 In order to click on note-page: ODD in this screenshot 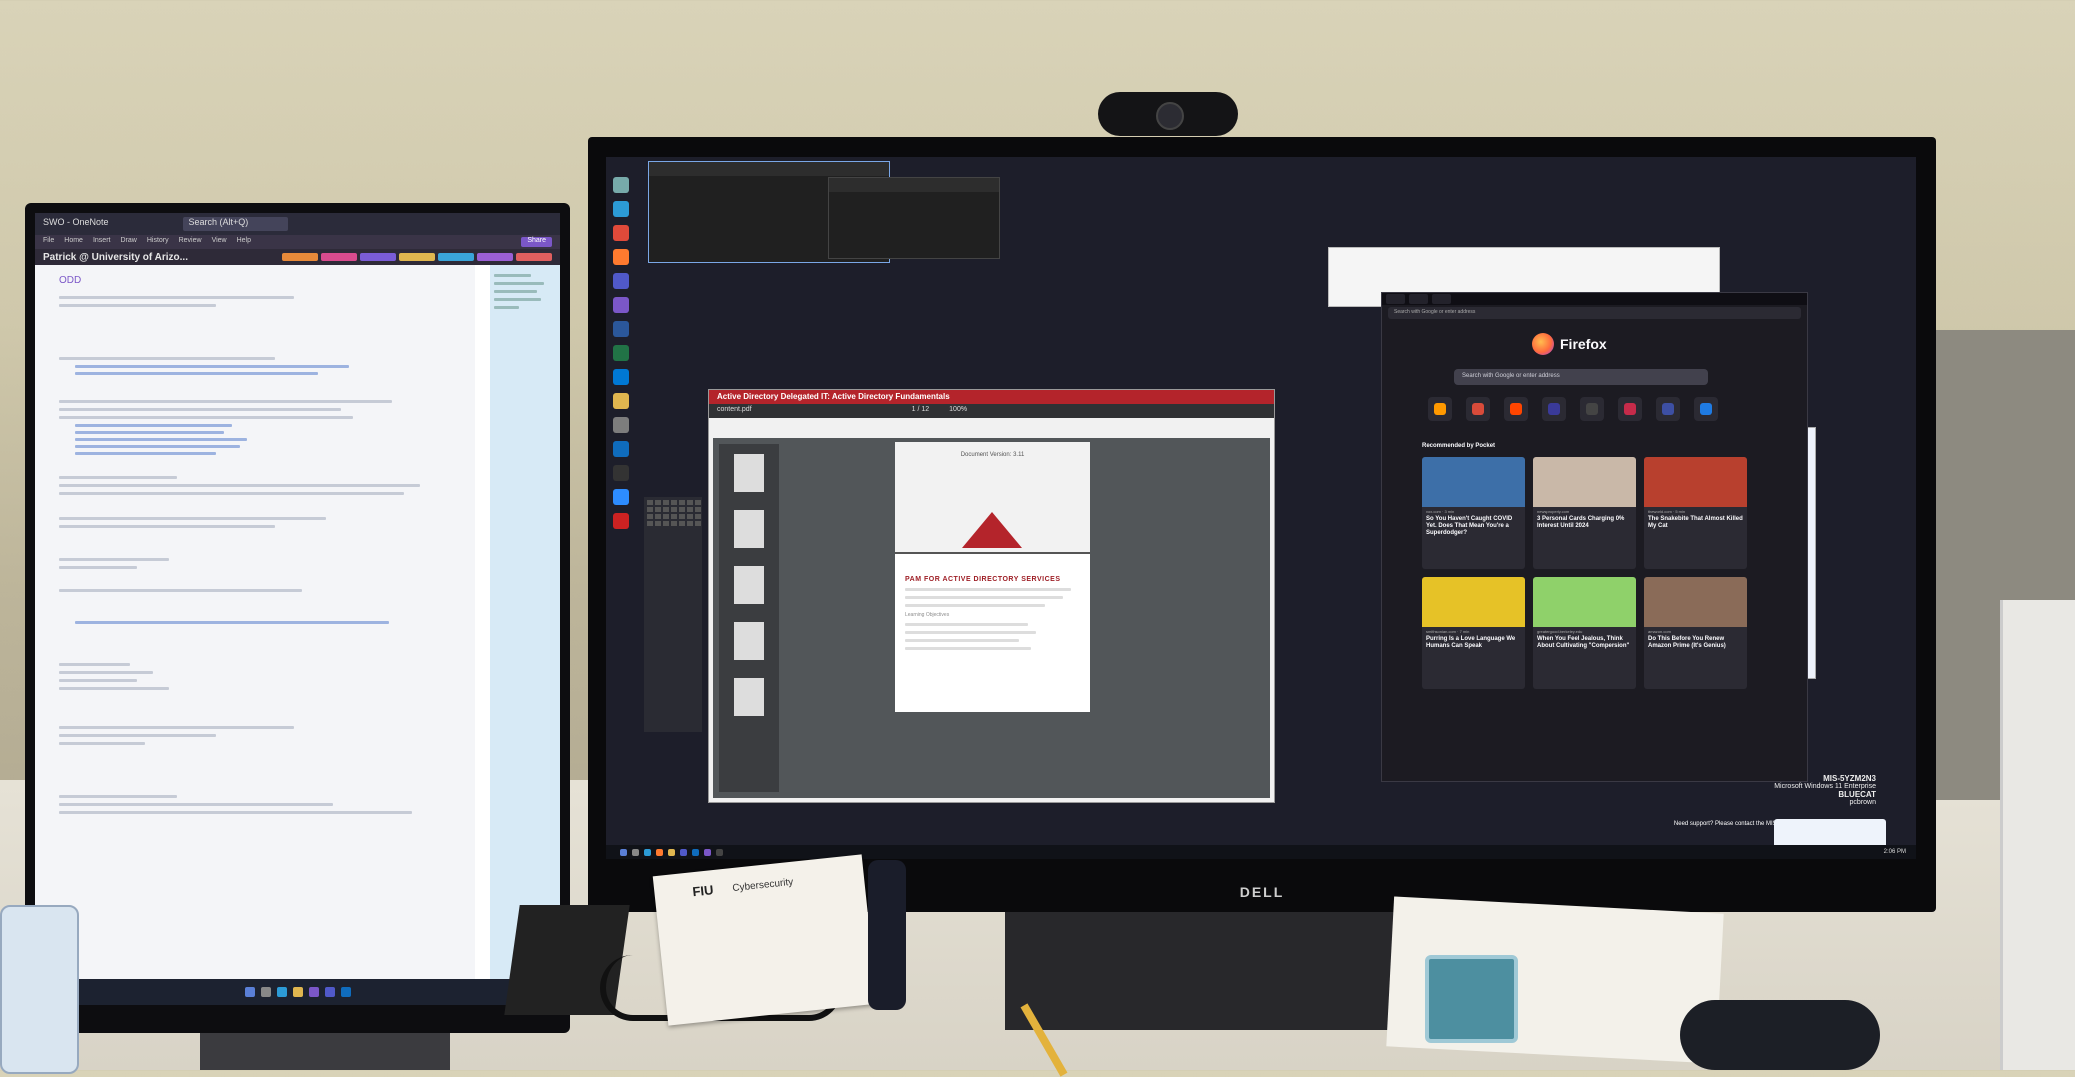, I will do `click(255, 622)`.